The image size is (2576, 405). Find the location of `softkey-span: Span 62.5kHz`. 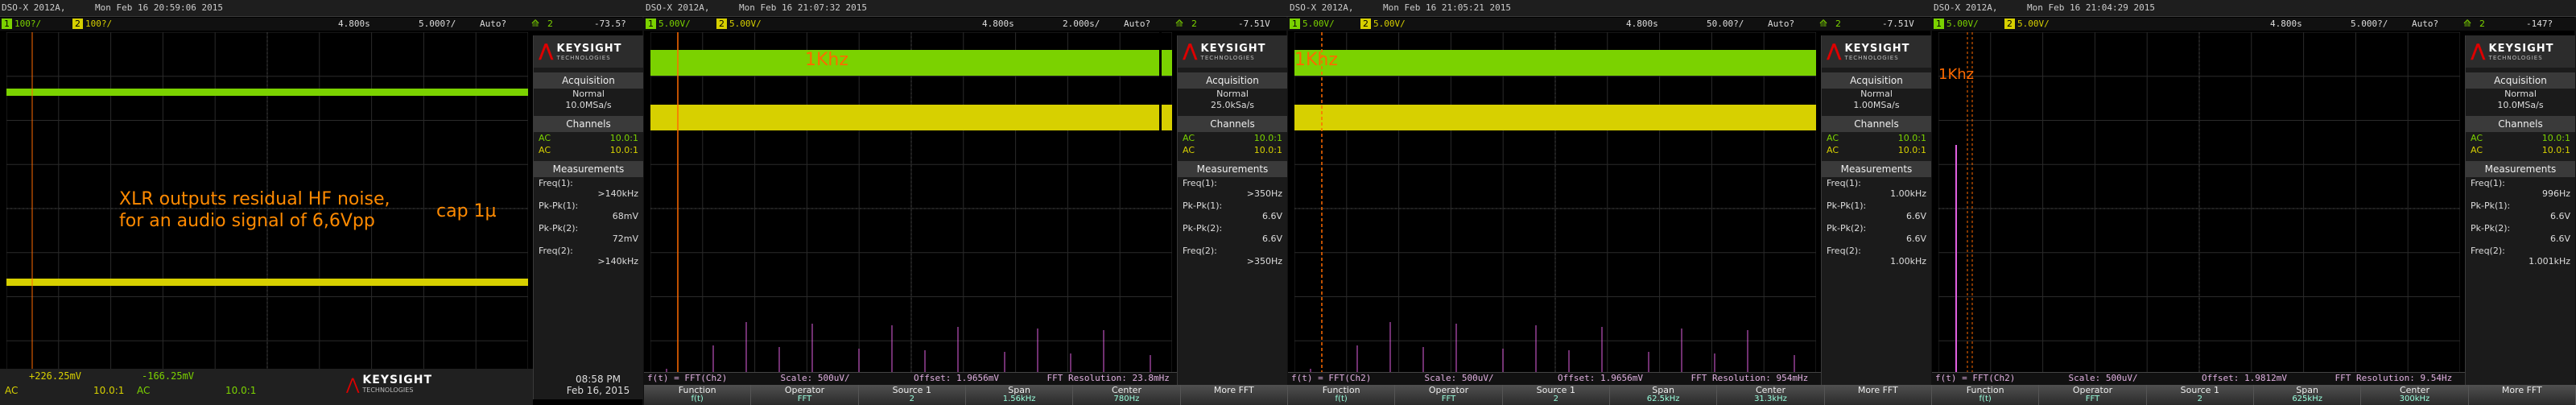

softkey-span: Span 62.5kHz is located at coordinates (1663, 395).